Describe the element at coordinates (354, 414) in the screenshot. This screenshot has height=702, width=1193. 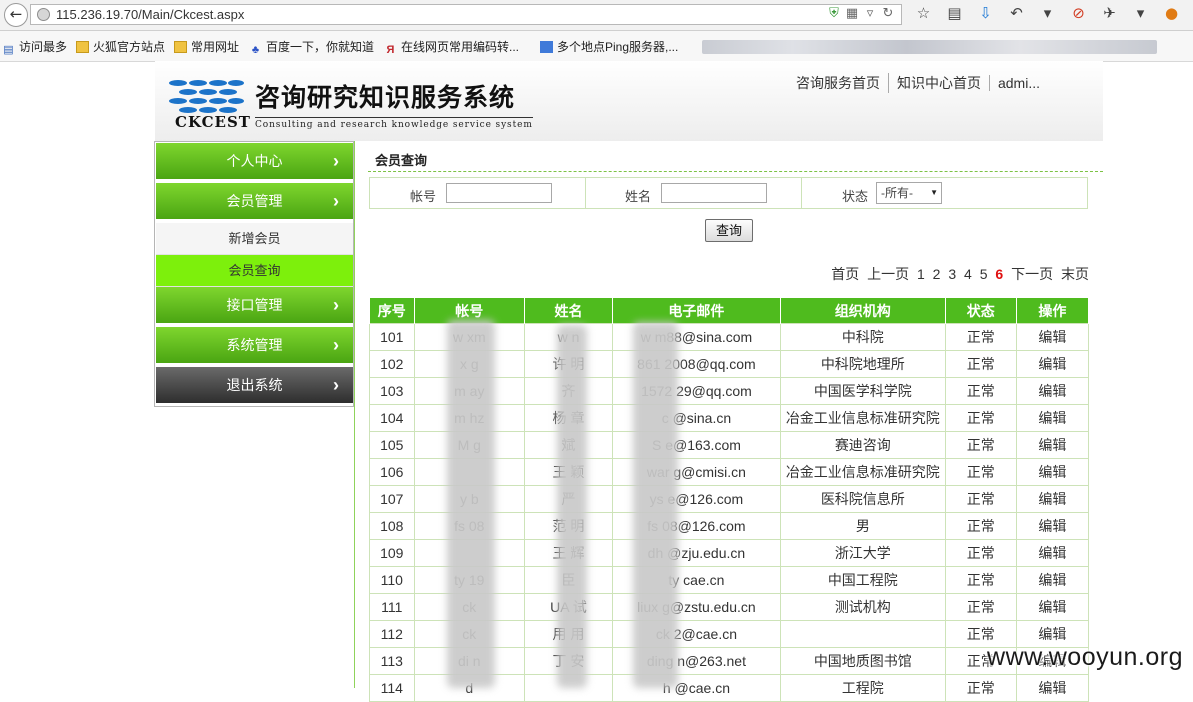
I see `content-divider` at that location.